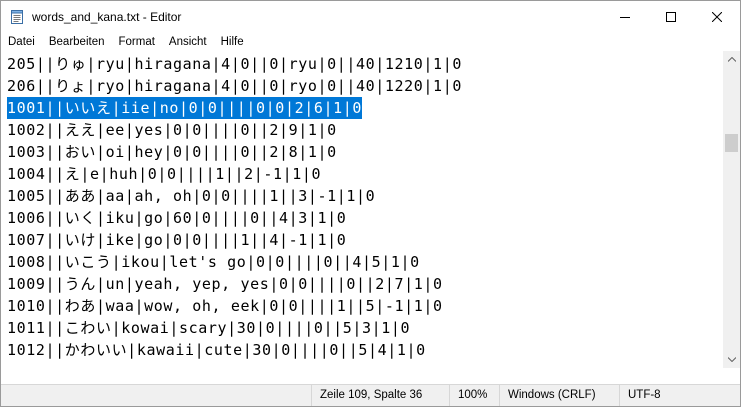 Image resolution: width=741 pixels, height=407 pixels. I want to click on text-line: 1002||ええ|ee|yes|0|0||||0||2|9|1|0, so click(172, 130).